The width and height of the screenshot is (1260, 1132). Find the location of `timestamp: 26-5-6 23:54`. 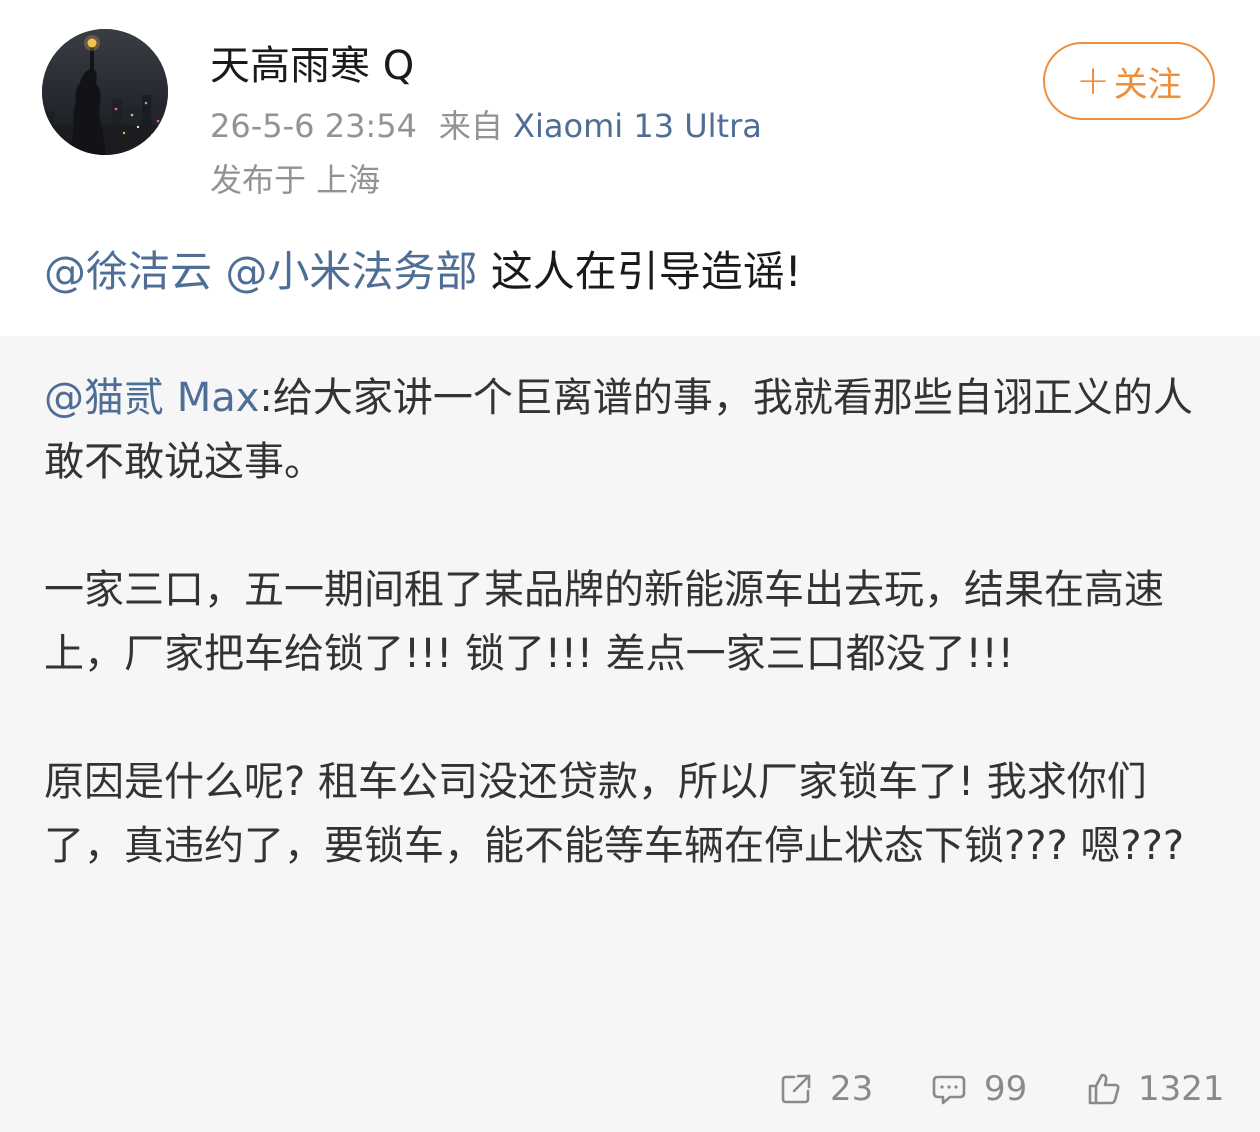

timestamp: 26-5-6 23:54 is located at coordinates (313, 126).